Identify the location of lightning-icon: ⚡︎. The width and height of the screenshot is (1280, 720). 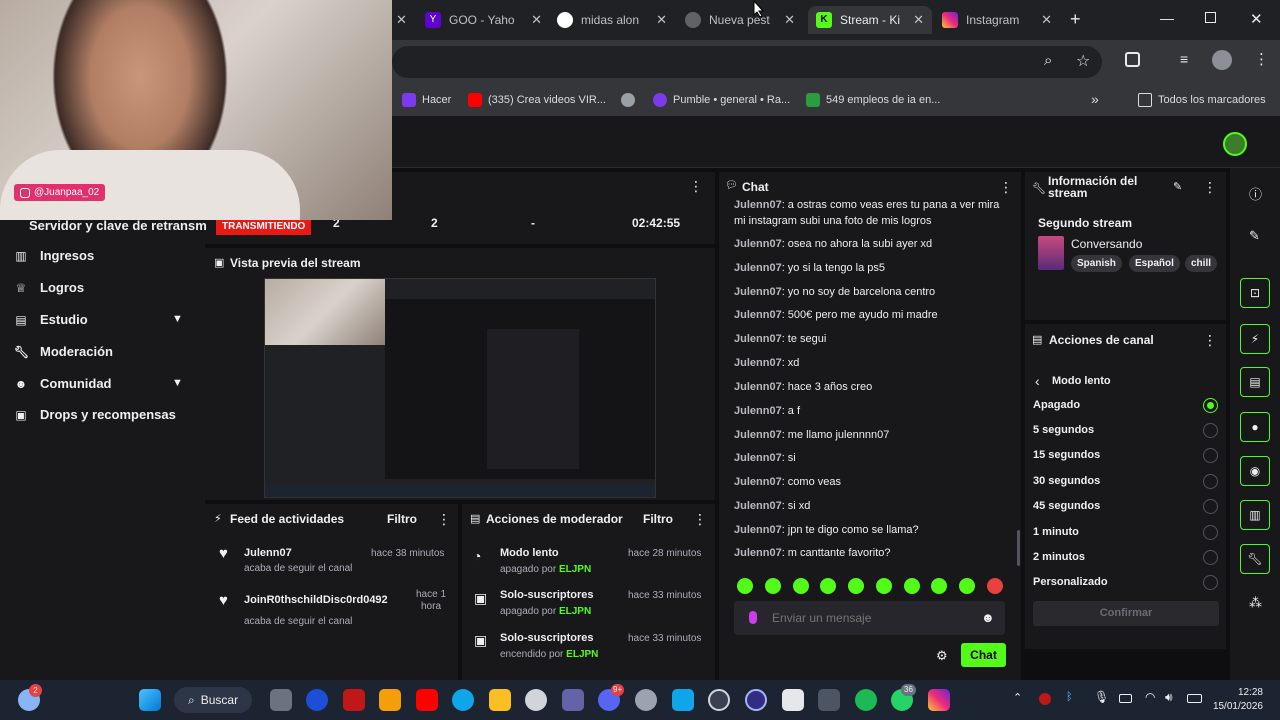
(1255, 339).